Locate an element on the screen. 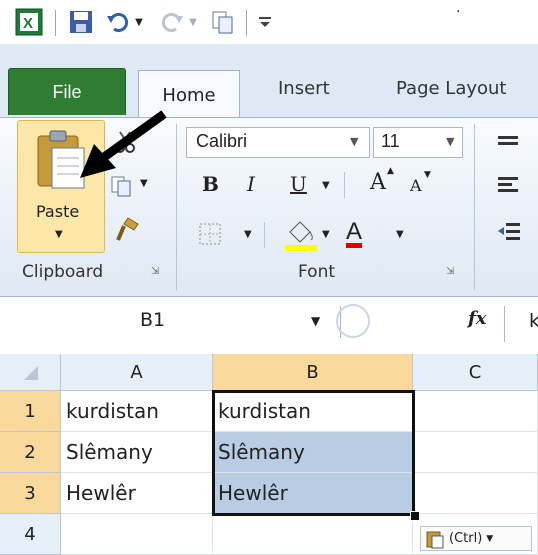 The height and width of the screenshot is (555, 538). select-all-corner is located at coordinates (30, 372).